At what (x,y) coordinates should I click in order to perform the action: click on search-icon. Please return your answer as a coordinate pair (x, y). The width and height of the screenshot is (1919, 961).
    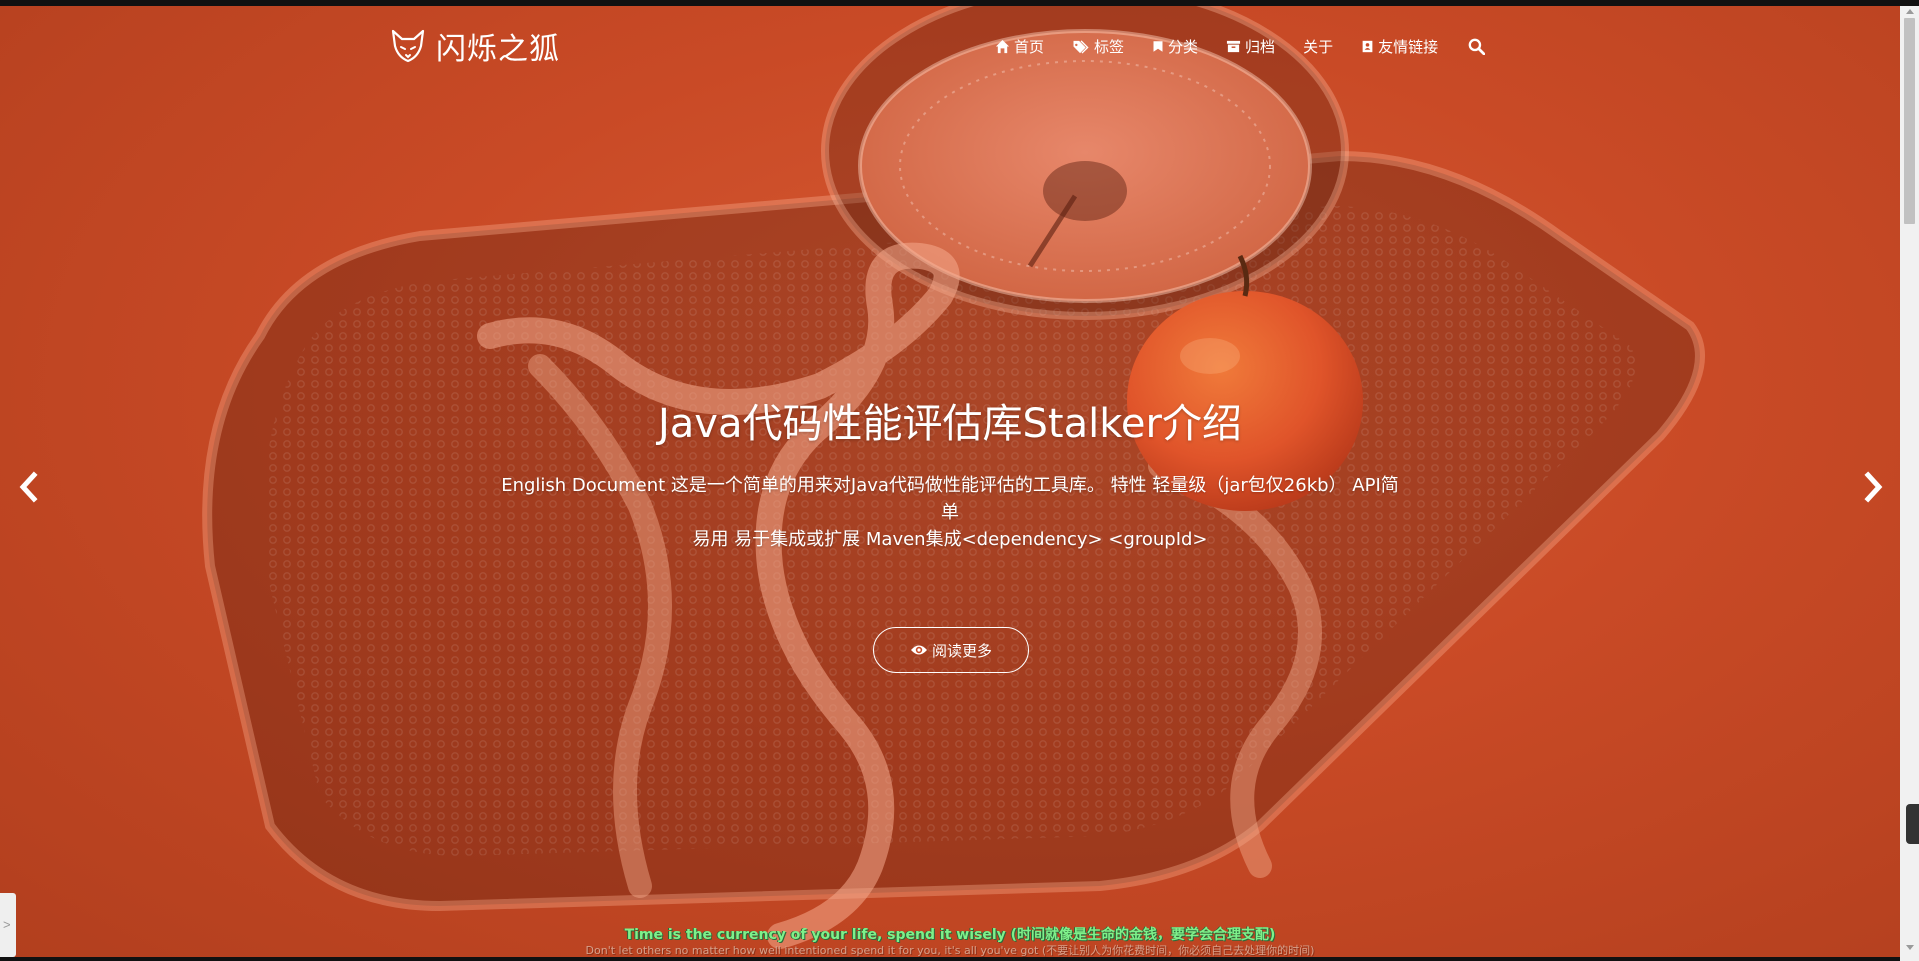
    Looking at the image, I should click on (1477, 46).